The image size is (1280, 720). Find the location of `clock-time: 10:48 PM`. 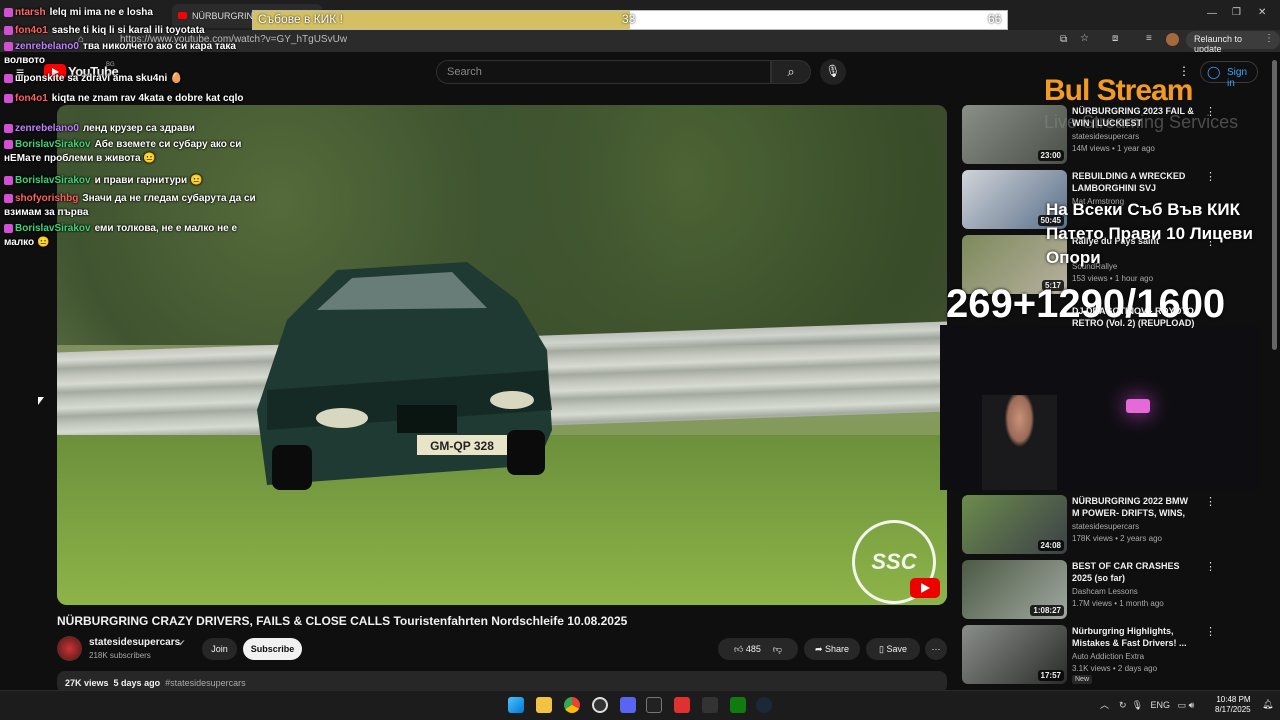

clock-time: 10:48 PM is located at coordinates (1233, 699).